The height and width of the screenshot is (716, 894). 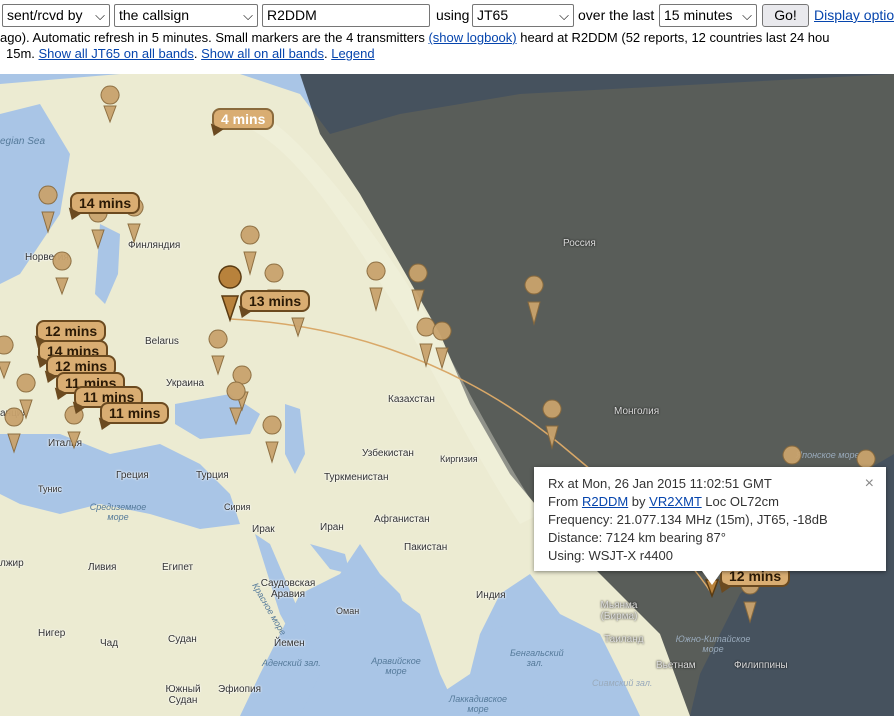 I want to click on time-tag: 14 mins, so click(x=102, y=207).